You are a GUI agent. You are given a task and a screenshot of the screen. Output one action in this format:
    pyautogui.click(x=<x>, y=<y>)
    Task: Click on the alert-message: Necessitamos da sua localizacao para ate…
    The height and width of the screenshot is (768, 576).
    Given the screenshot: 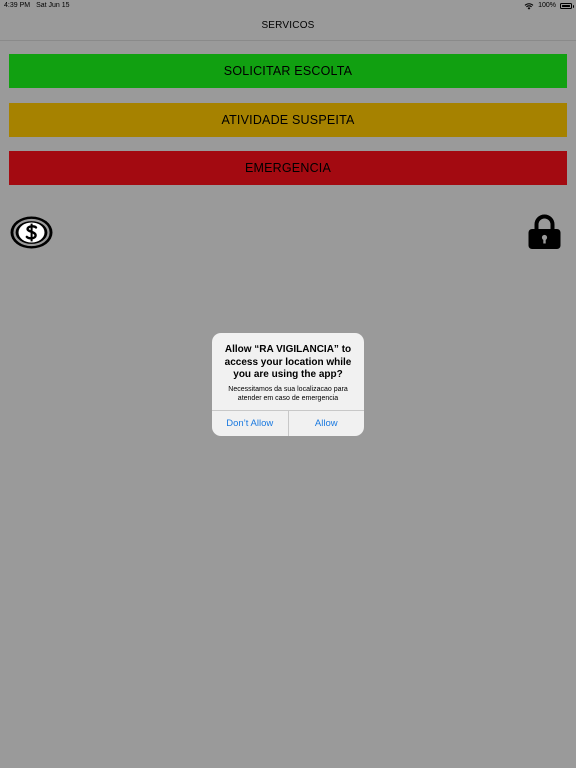 What is the action you would take?
    pyautogui.click(x=288, y=393)
    